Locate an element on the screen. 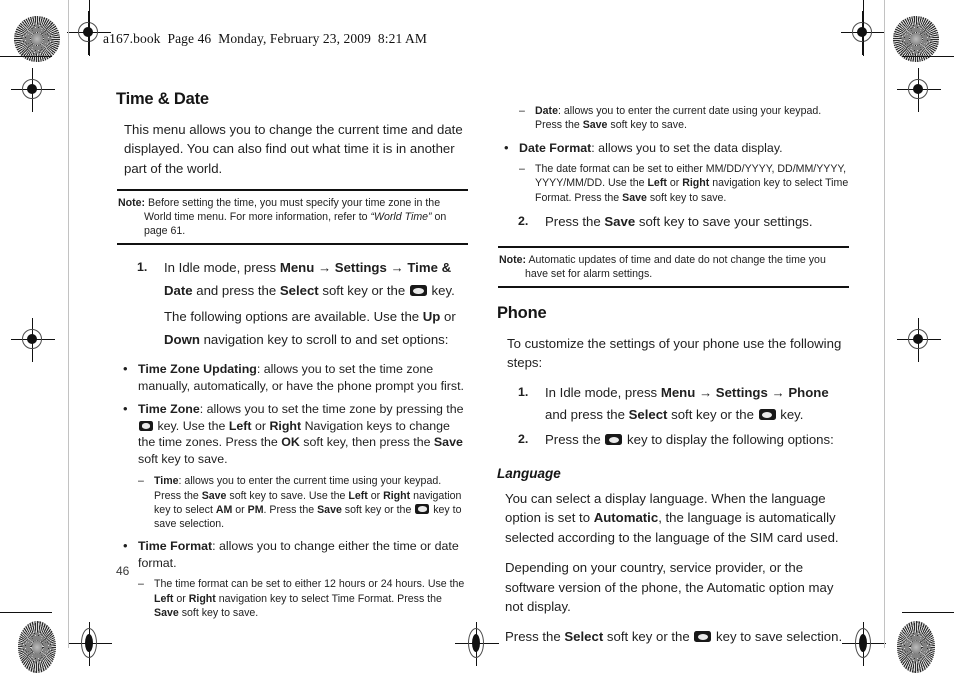  dash-time-bold-pm: PM is located at coordinates (255, 509).